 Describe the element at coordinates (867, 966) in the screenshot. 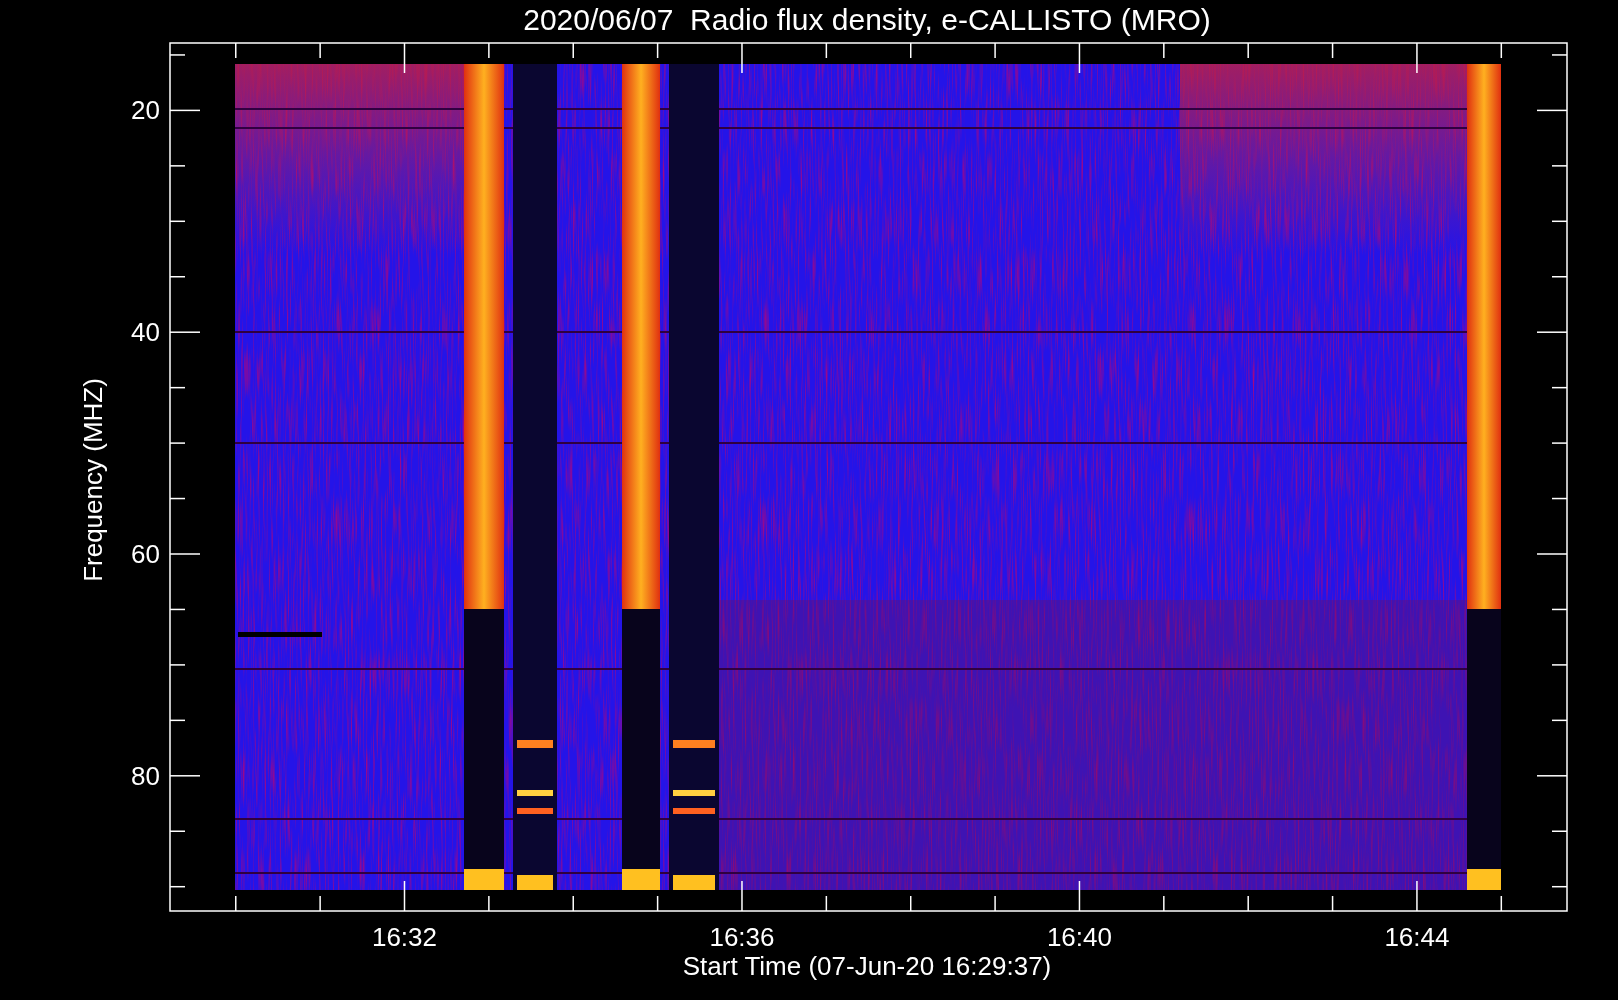

I see `axis-title: Start Time (07-Jun-20 16:29:37)` at that location.